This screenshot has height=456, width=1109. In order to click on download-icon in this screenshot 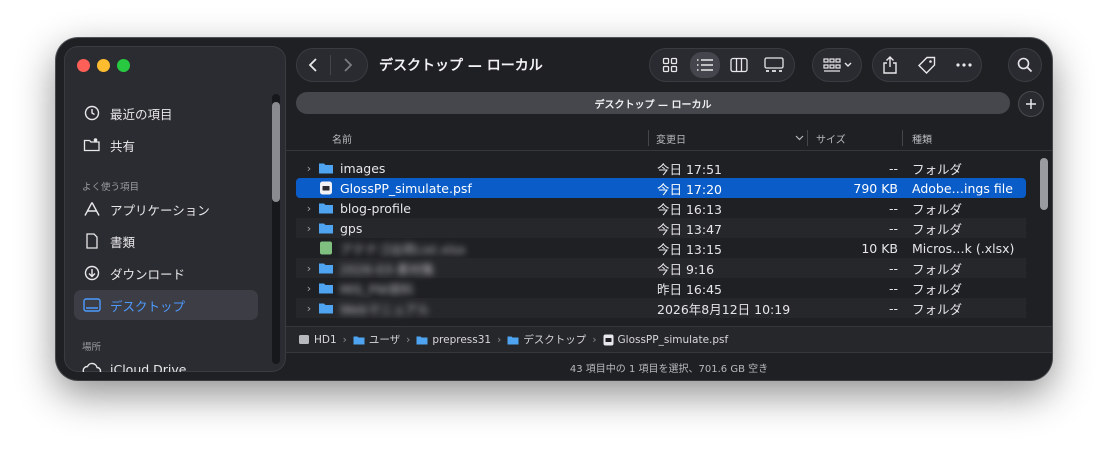, I will do `click(92, 273)`.